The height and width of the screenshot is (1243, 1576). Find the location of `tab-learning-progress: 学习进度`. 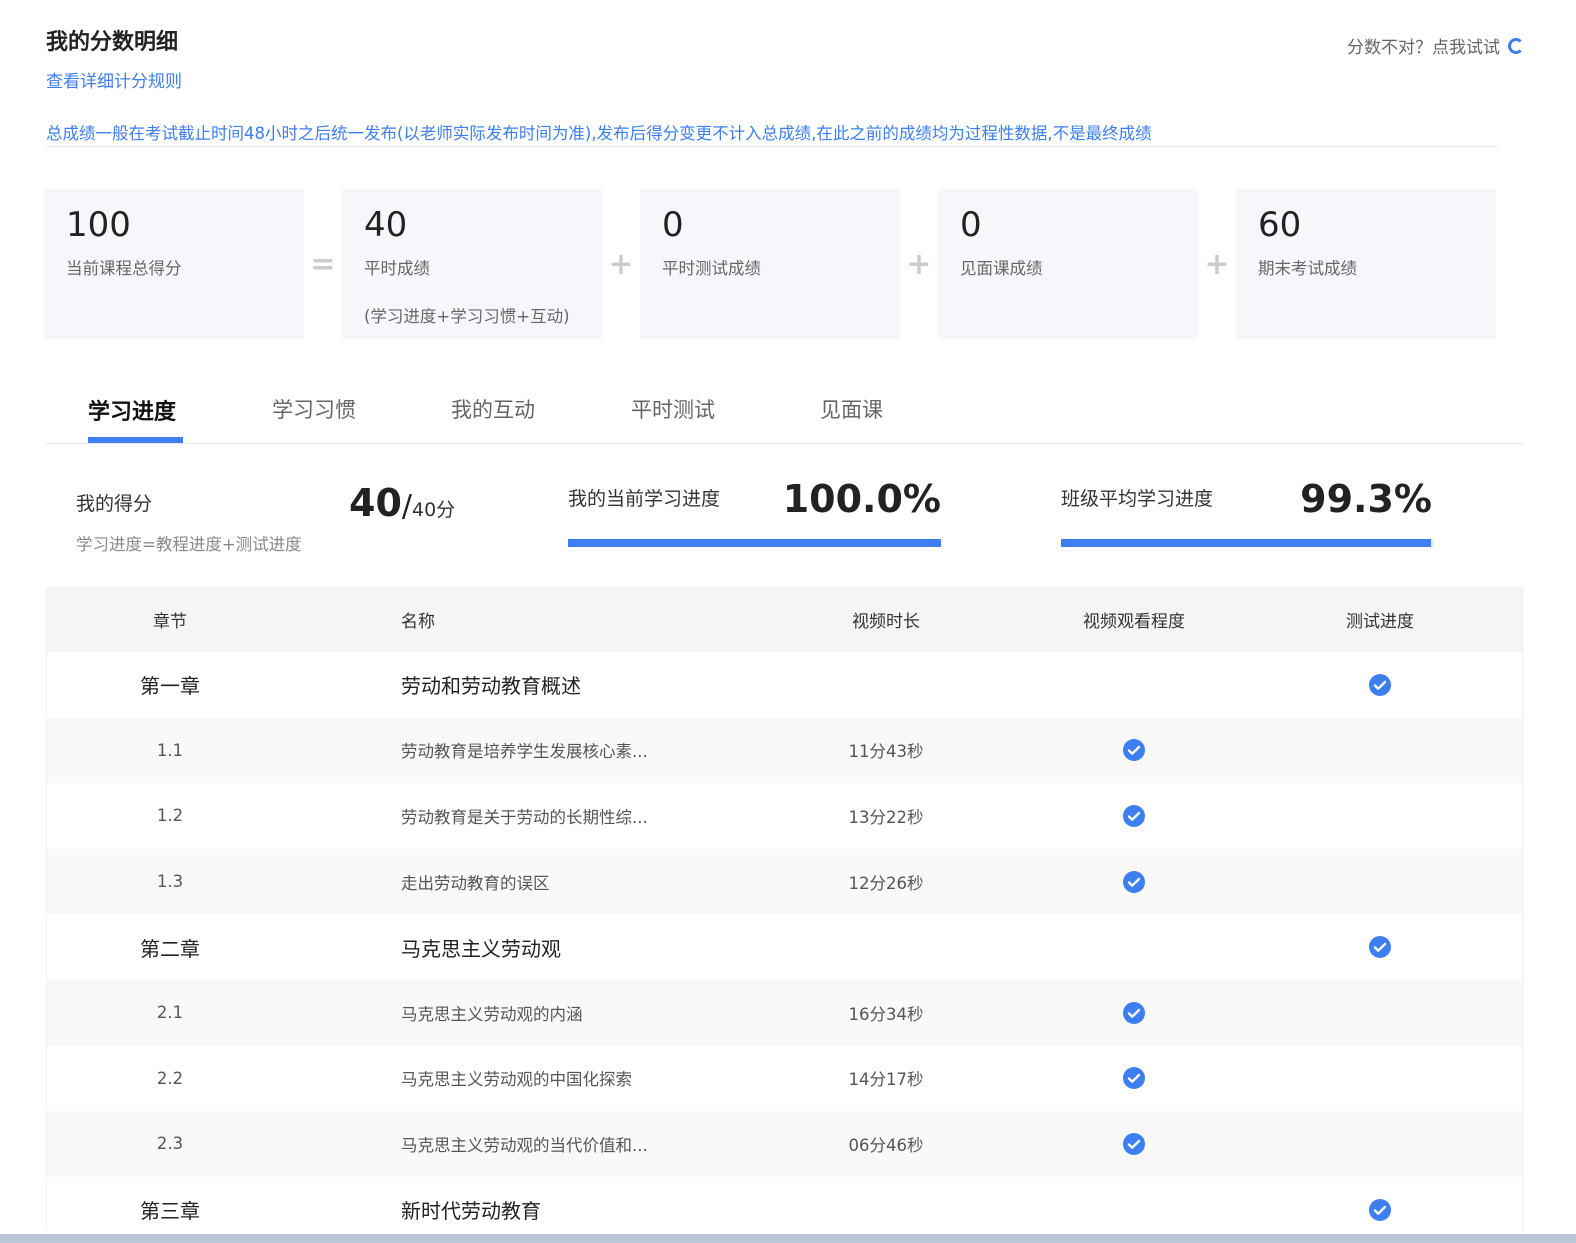

tab-learning-progress: 学习进度 is located at coordinates (132, 410).